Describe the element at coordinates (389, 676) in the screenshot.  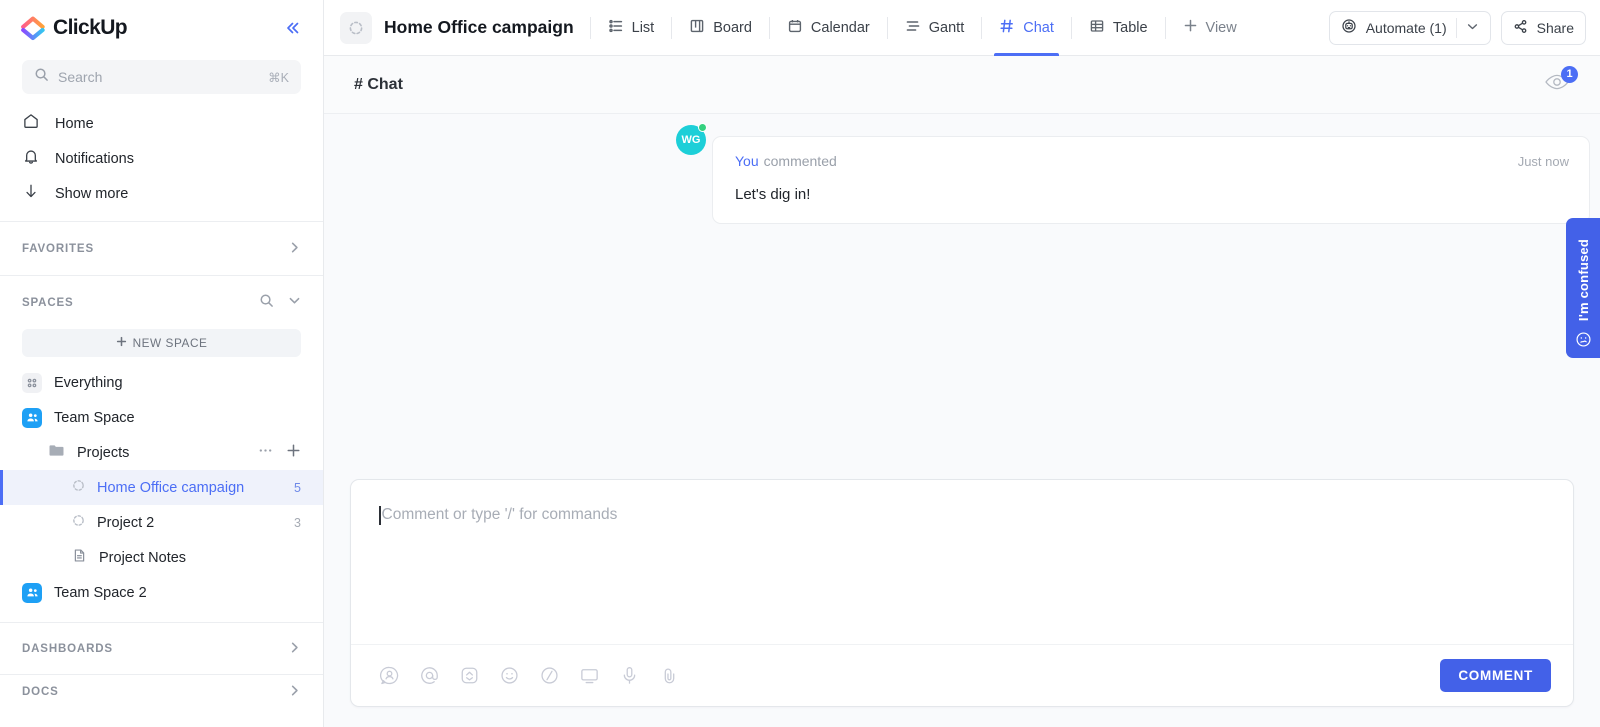
I see `assign-person-icon` at that location.